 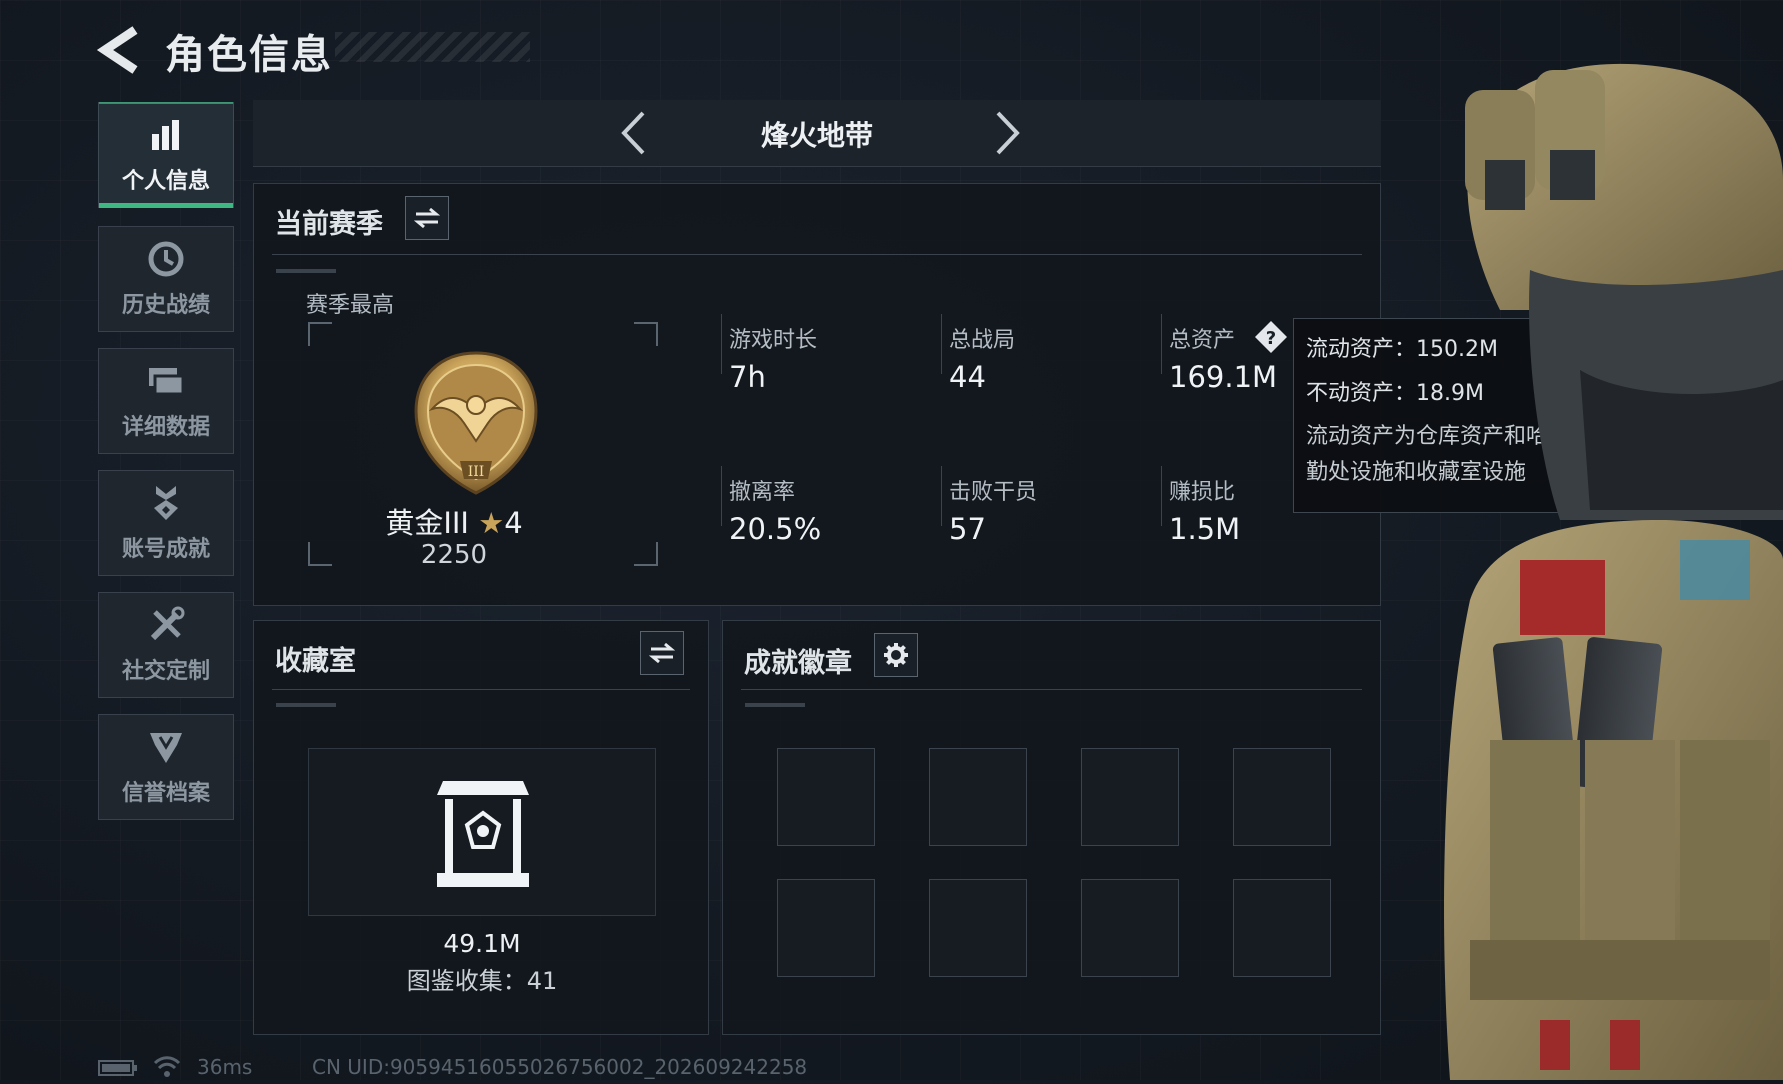 I want to click on stat-value: 169.1M, so click(x=1223, y=377).